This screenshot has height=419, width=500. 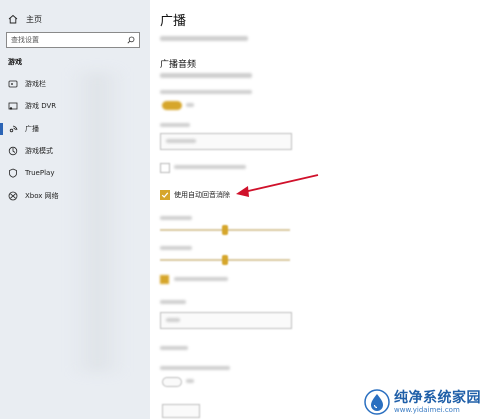 What do you see at coordinates (173, 21) in the screenshot?
I see `page-title: 广播` at bounding box center [173, 21].